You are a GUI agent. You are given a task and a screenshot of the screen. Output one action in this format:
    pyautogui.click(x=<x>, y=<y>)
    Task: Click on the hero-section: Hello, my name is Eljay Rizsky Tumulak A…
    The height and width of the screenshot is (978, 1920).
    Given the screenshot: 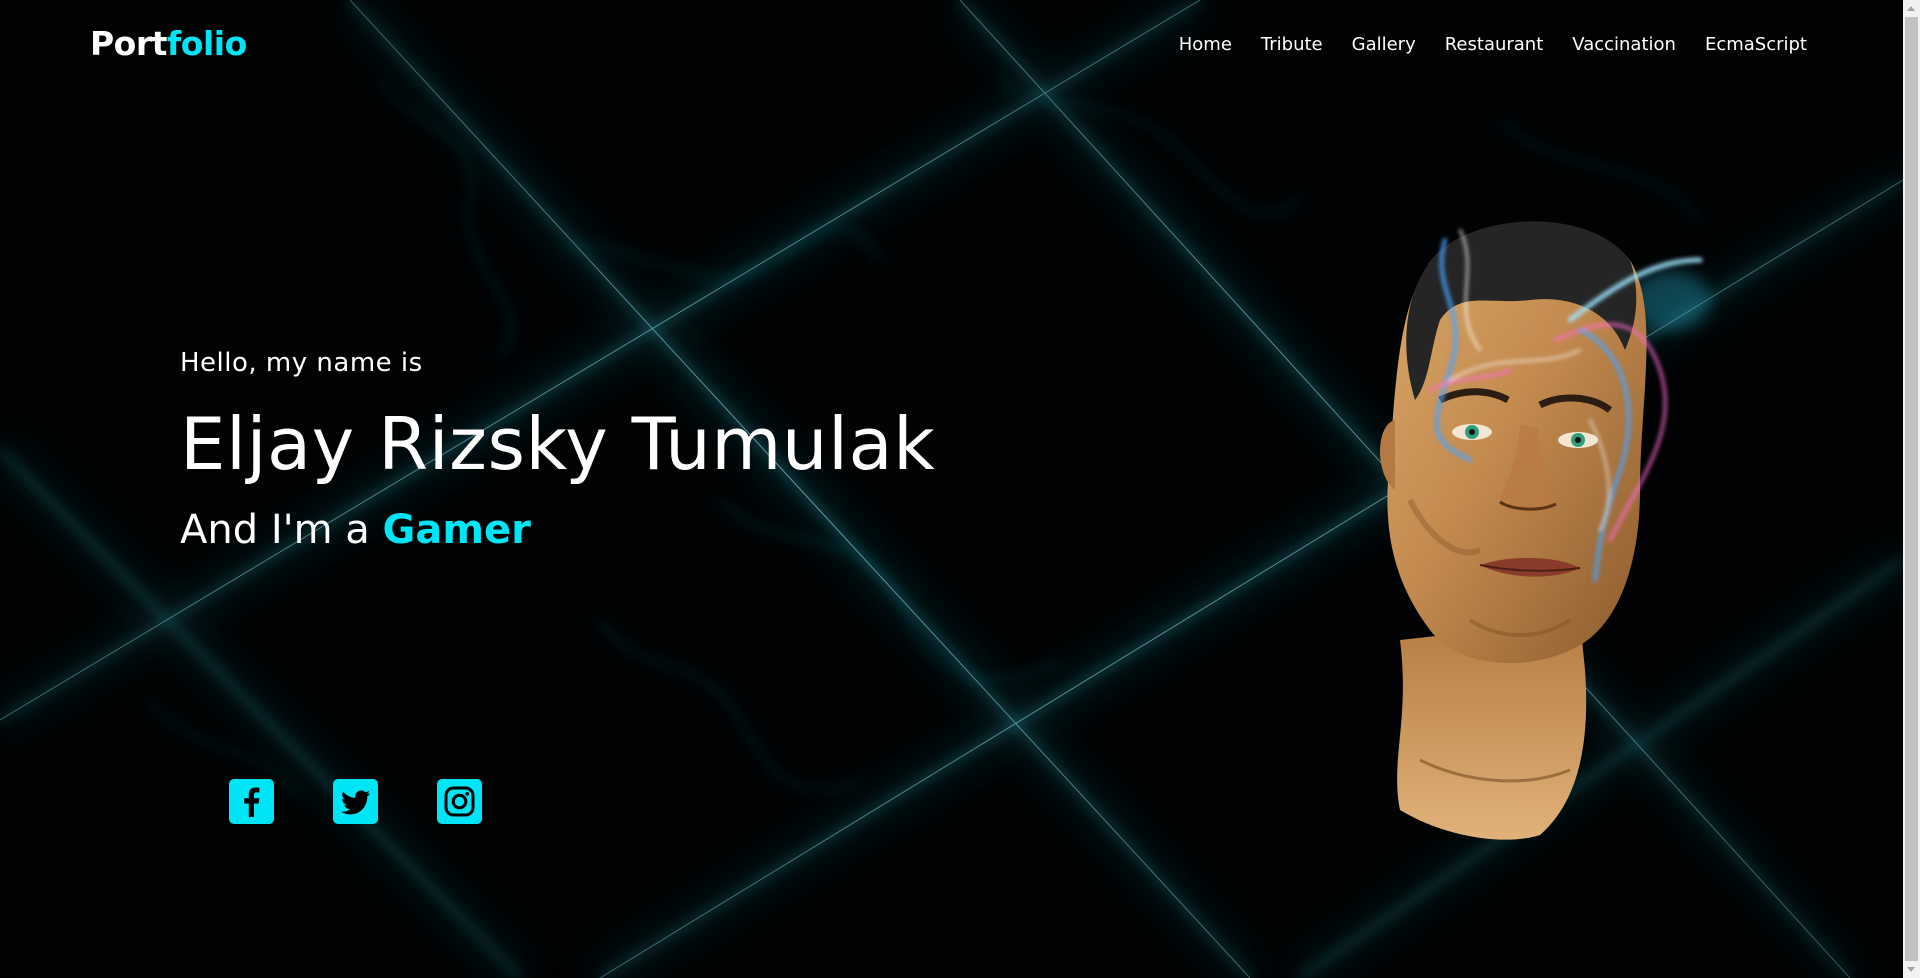 What is the action you would take?
    pyautogui.click(x=557, y=450)
    